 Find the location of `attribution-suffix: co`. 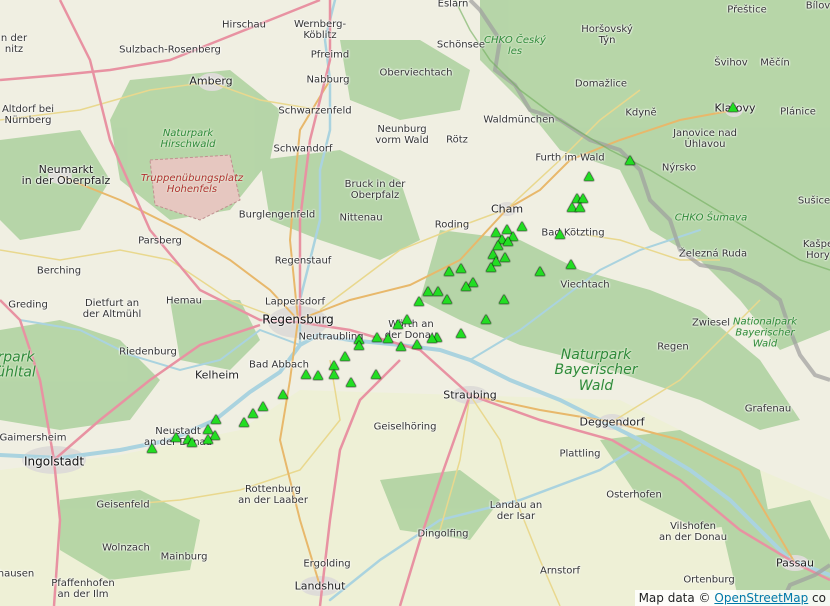

attribution-suffix: co is located at coordinates (819, 598).